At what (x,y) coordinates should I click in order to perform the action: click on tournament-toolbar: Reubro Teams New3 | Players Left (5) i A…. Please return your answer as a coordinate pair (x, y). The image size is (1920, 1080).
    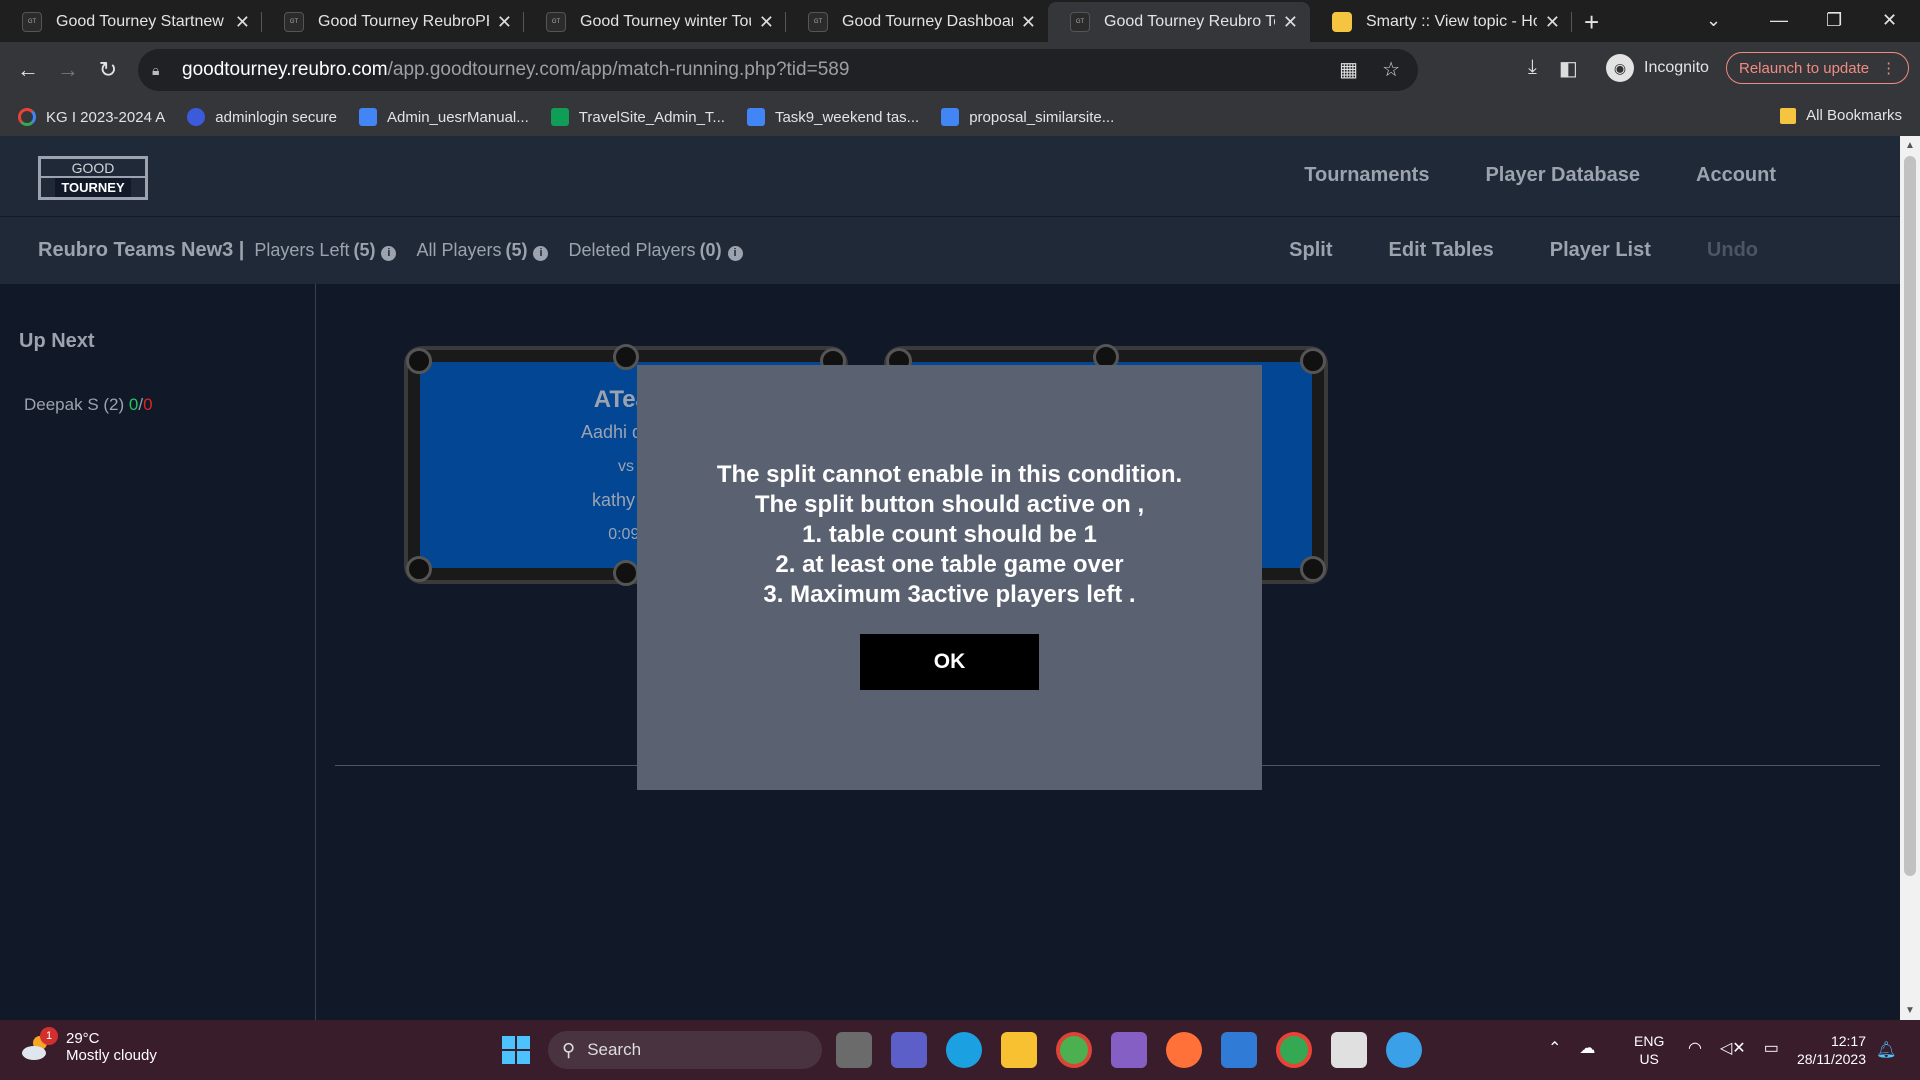
    Looking at the image, I should click on (950, 250).